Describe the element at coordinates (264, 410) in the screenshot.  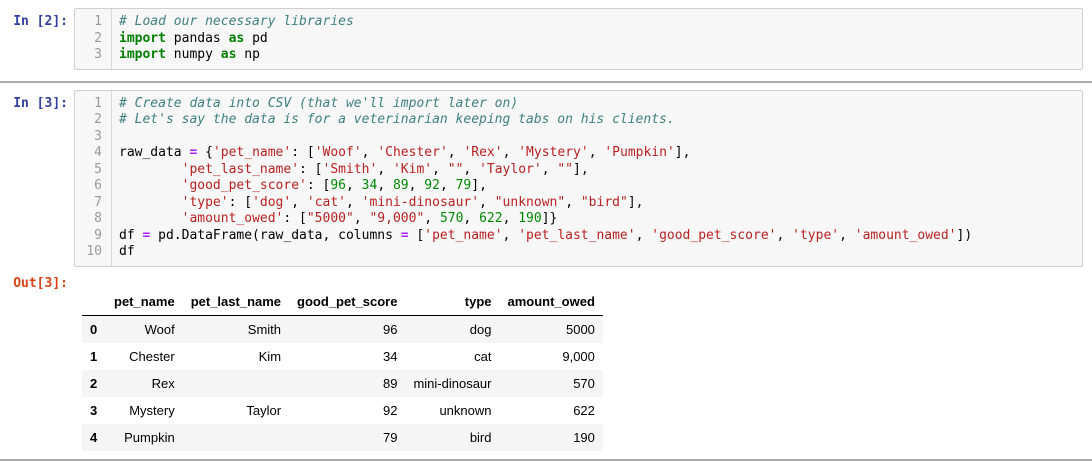
I see `table-cell: Taylor` at that location.